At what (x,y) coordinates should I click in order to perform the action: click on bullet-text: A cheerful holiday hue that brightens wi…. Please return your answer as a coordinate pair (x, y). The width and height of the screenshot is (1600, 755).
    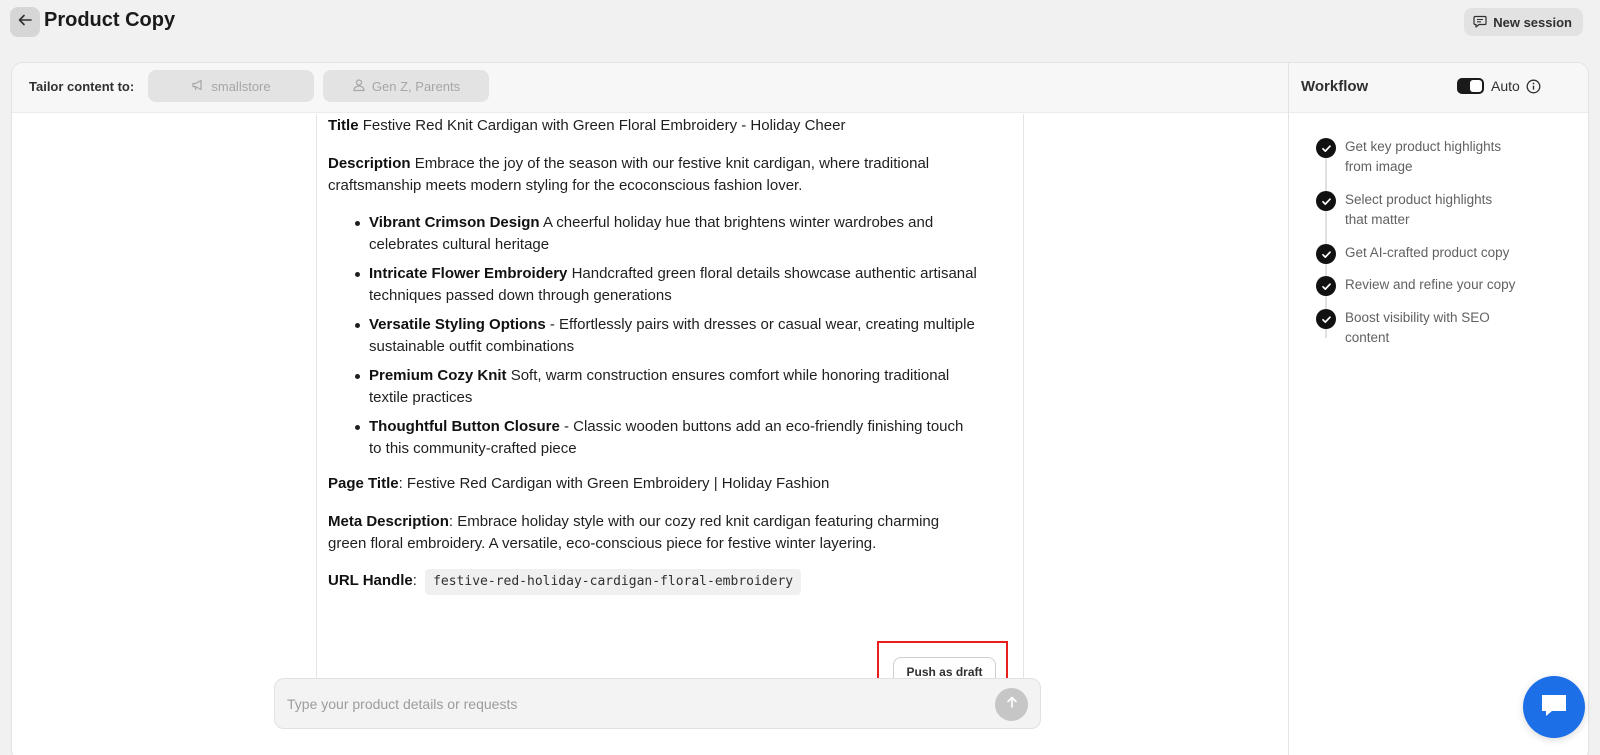
    Looking at the image, I should click on (738, 222).